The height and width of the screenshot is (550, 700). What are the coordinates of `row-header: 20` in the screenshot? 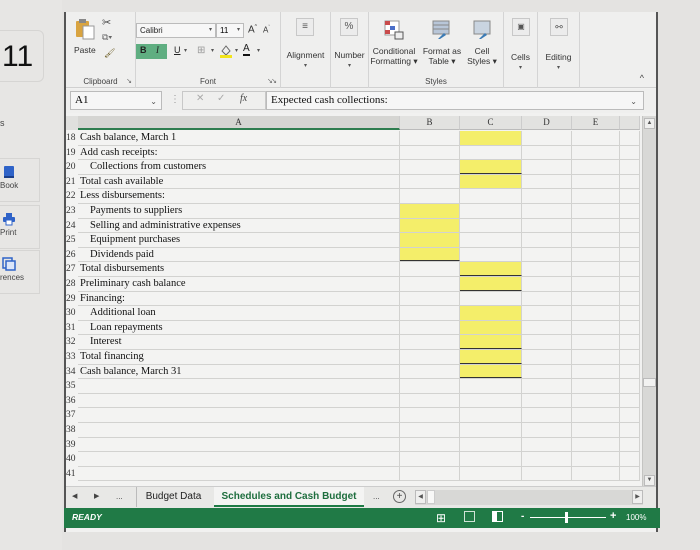 It's located at (72, 167).